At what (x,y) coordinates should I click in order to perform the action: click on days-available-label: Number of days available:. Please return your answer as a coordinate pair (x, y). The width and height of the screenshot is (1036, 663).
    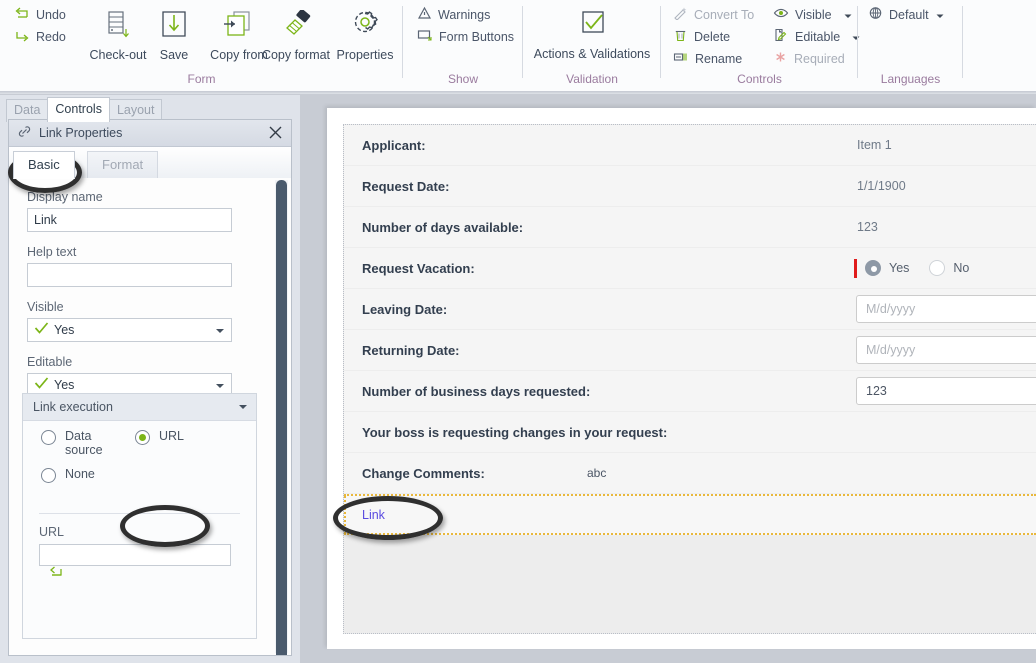
    Looking at the image, I should click on (443, 227).